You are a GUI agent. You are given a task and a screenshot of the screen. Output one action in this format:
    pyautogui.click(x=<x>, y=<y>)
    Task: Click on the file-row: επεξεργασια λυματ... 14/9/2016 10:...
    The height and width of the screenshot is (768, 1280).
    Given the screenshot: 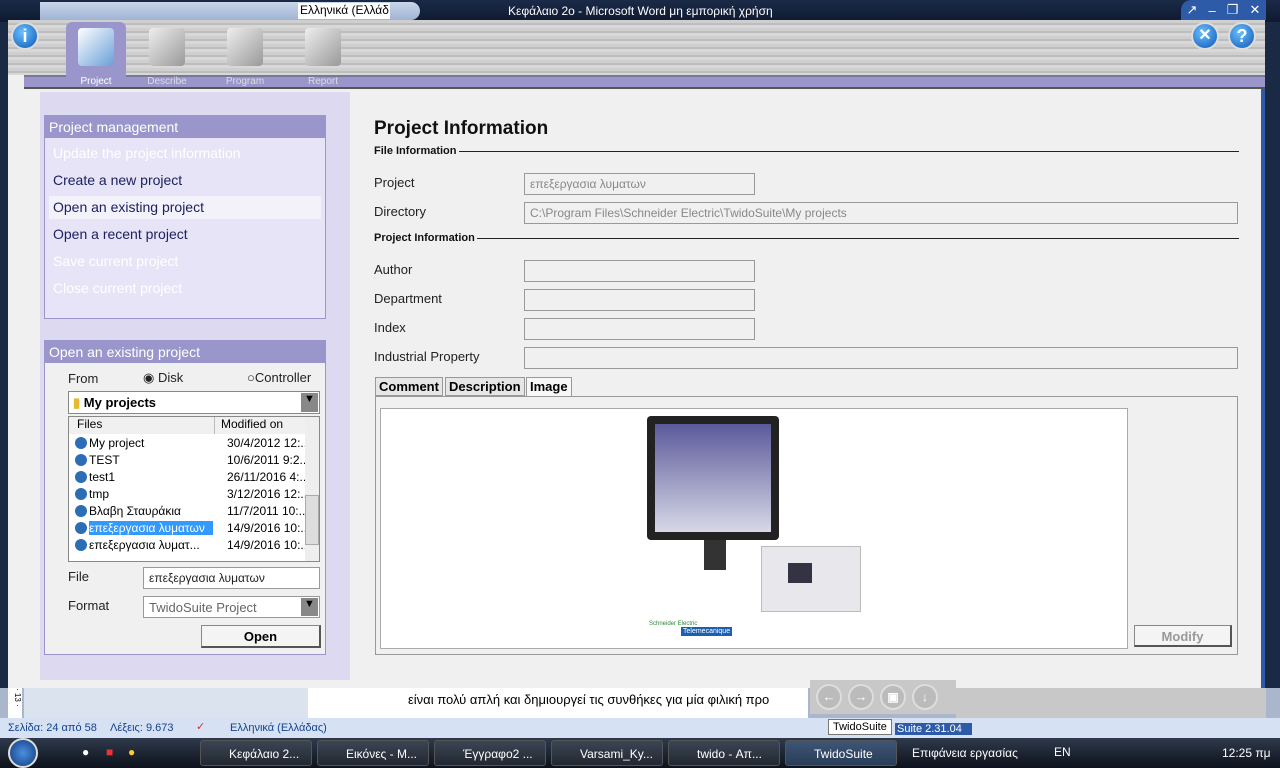 What is the action you would take?
    pyautogui.click(x=194, y=544)
    